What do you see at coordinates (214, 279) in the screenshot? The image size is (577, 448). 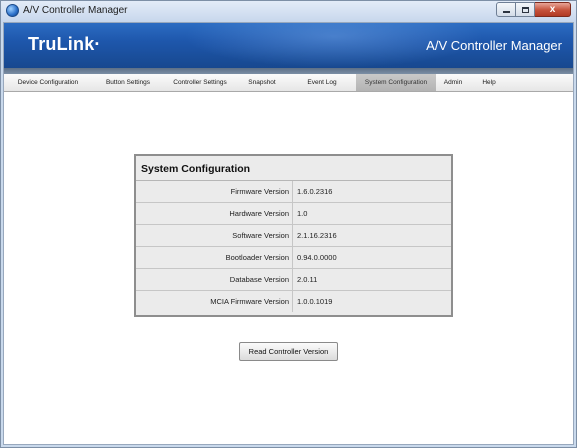 I see `database-version-label: Database Version` at bounding box center [214, 279].